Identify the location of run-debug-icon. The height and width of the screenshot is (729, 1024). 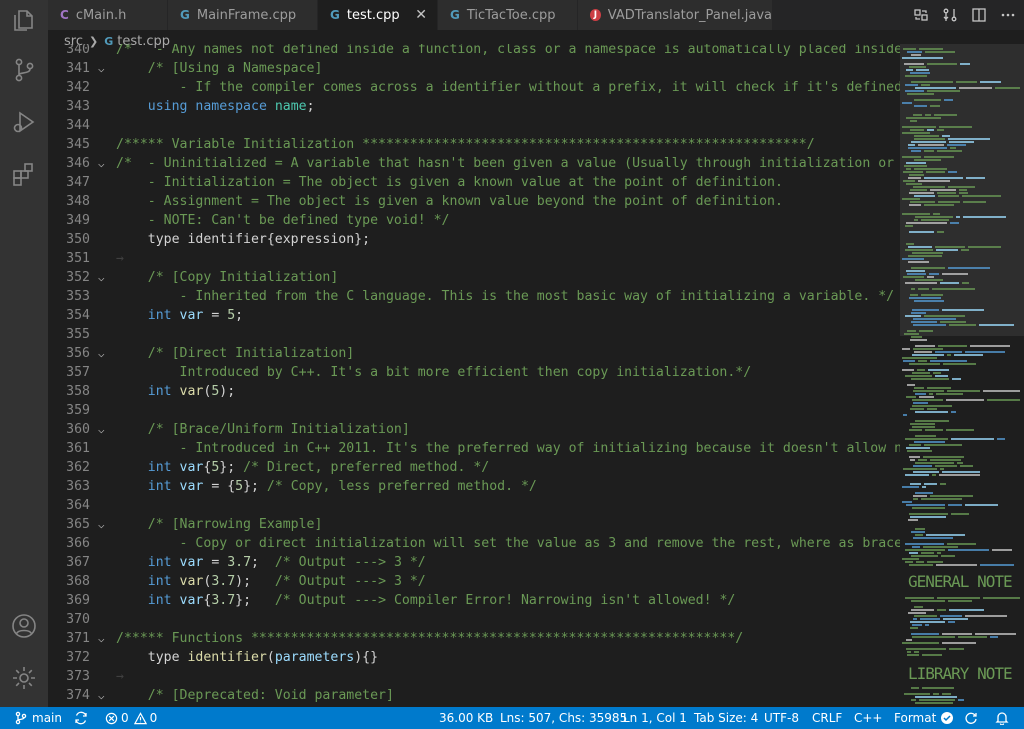
(24, 122).